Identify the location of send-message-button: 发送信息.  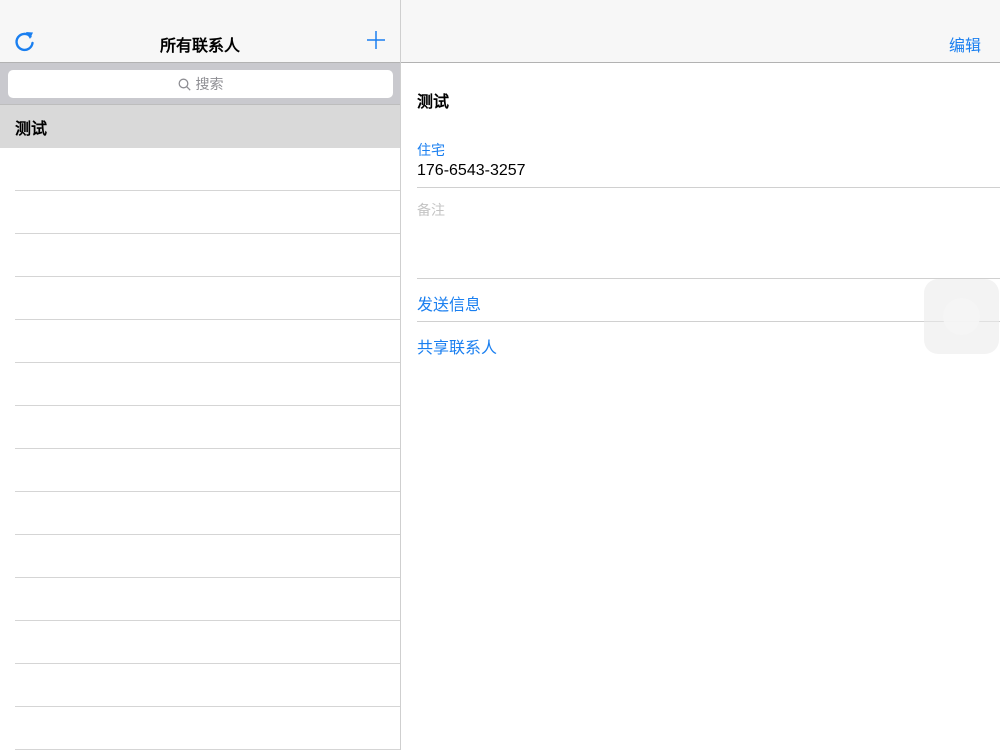
(449, 303).